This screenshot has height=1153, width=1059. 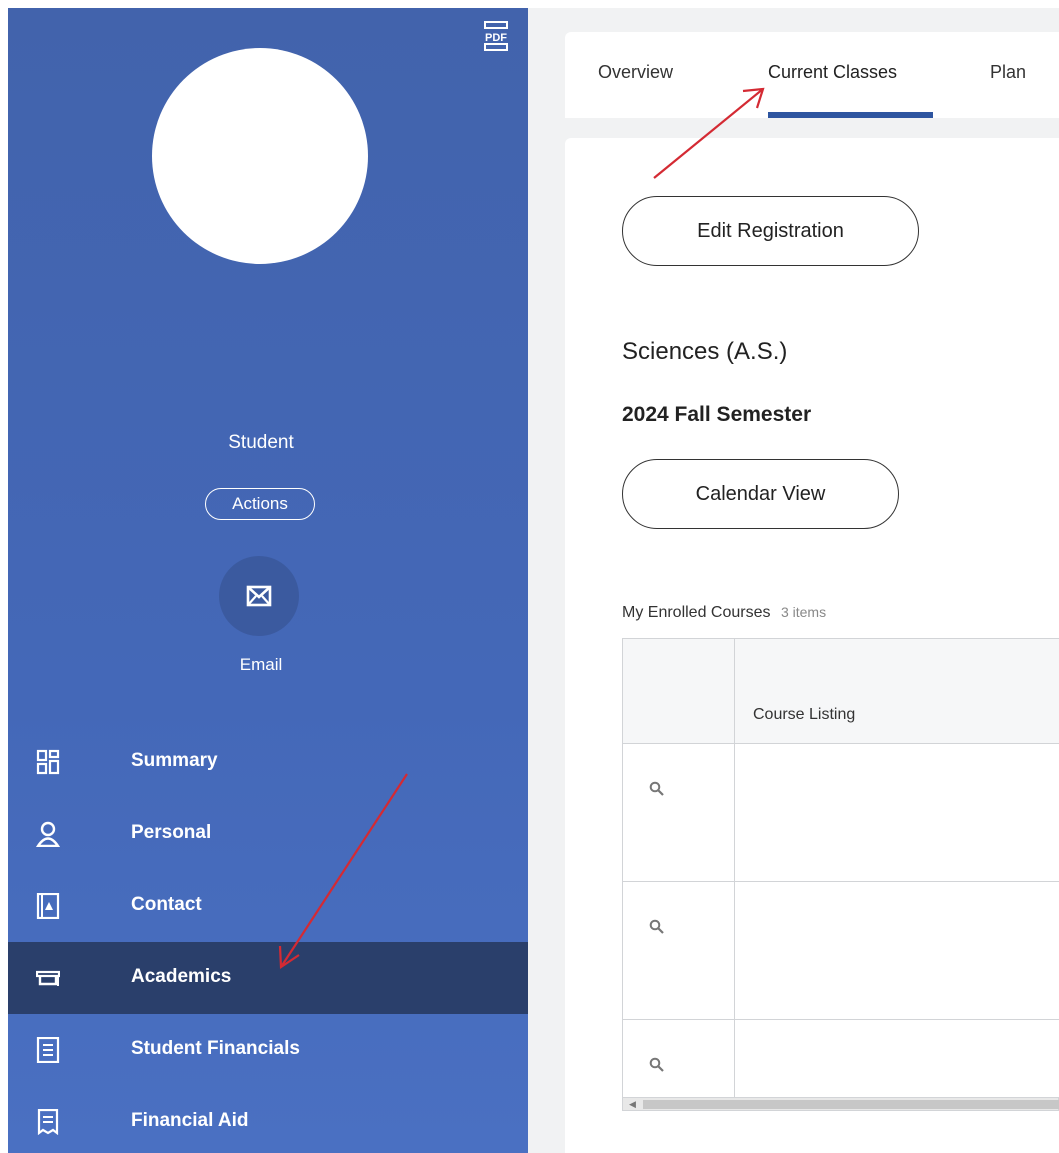 What do you see at coordinates (268, 1119) in the screenshot?
I see `sidebar-item-financial-aid: Financial Aid` at bounding box center [268, 1119].